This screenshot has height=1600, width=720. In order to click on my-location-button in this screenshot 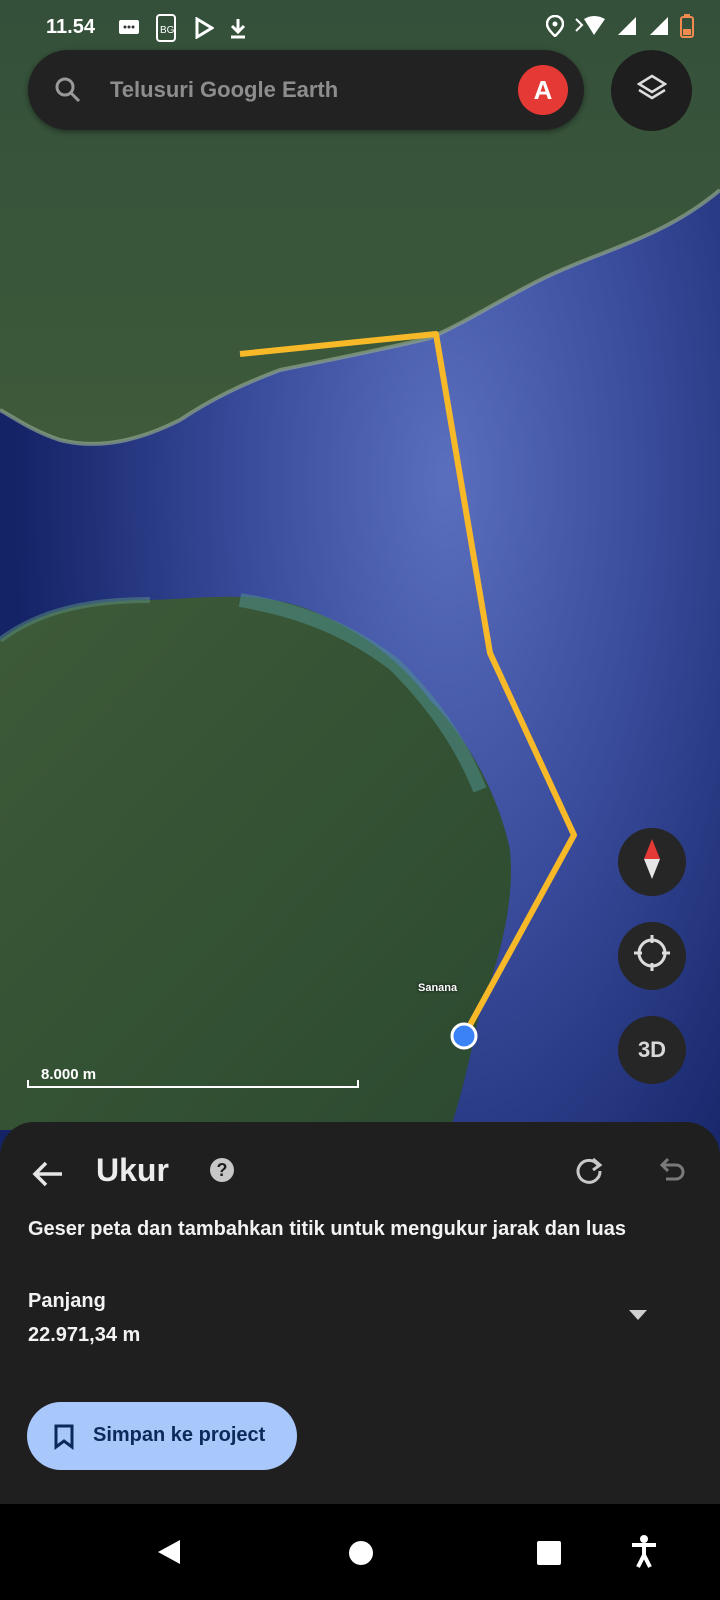, I will do `click(652, 956)`.